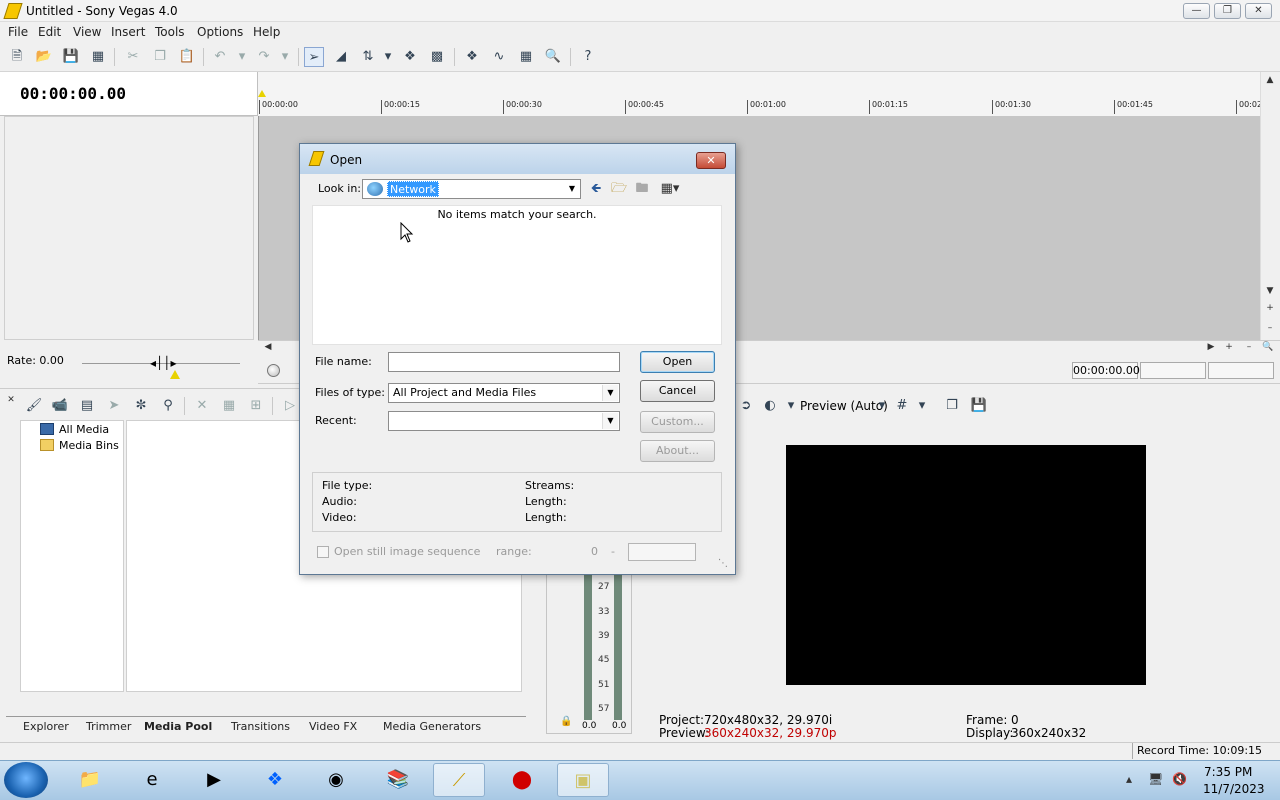 The height and width of the screenshot is (800, 1280). I want to click on rate-slider-thumb: ◂││▸, so click(163, 363).